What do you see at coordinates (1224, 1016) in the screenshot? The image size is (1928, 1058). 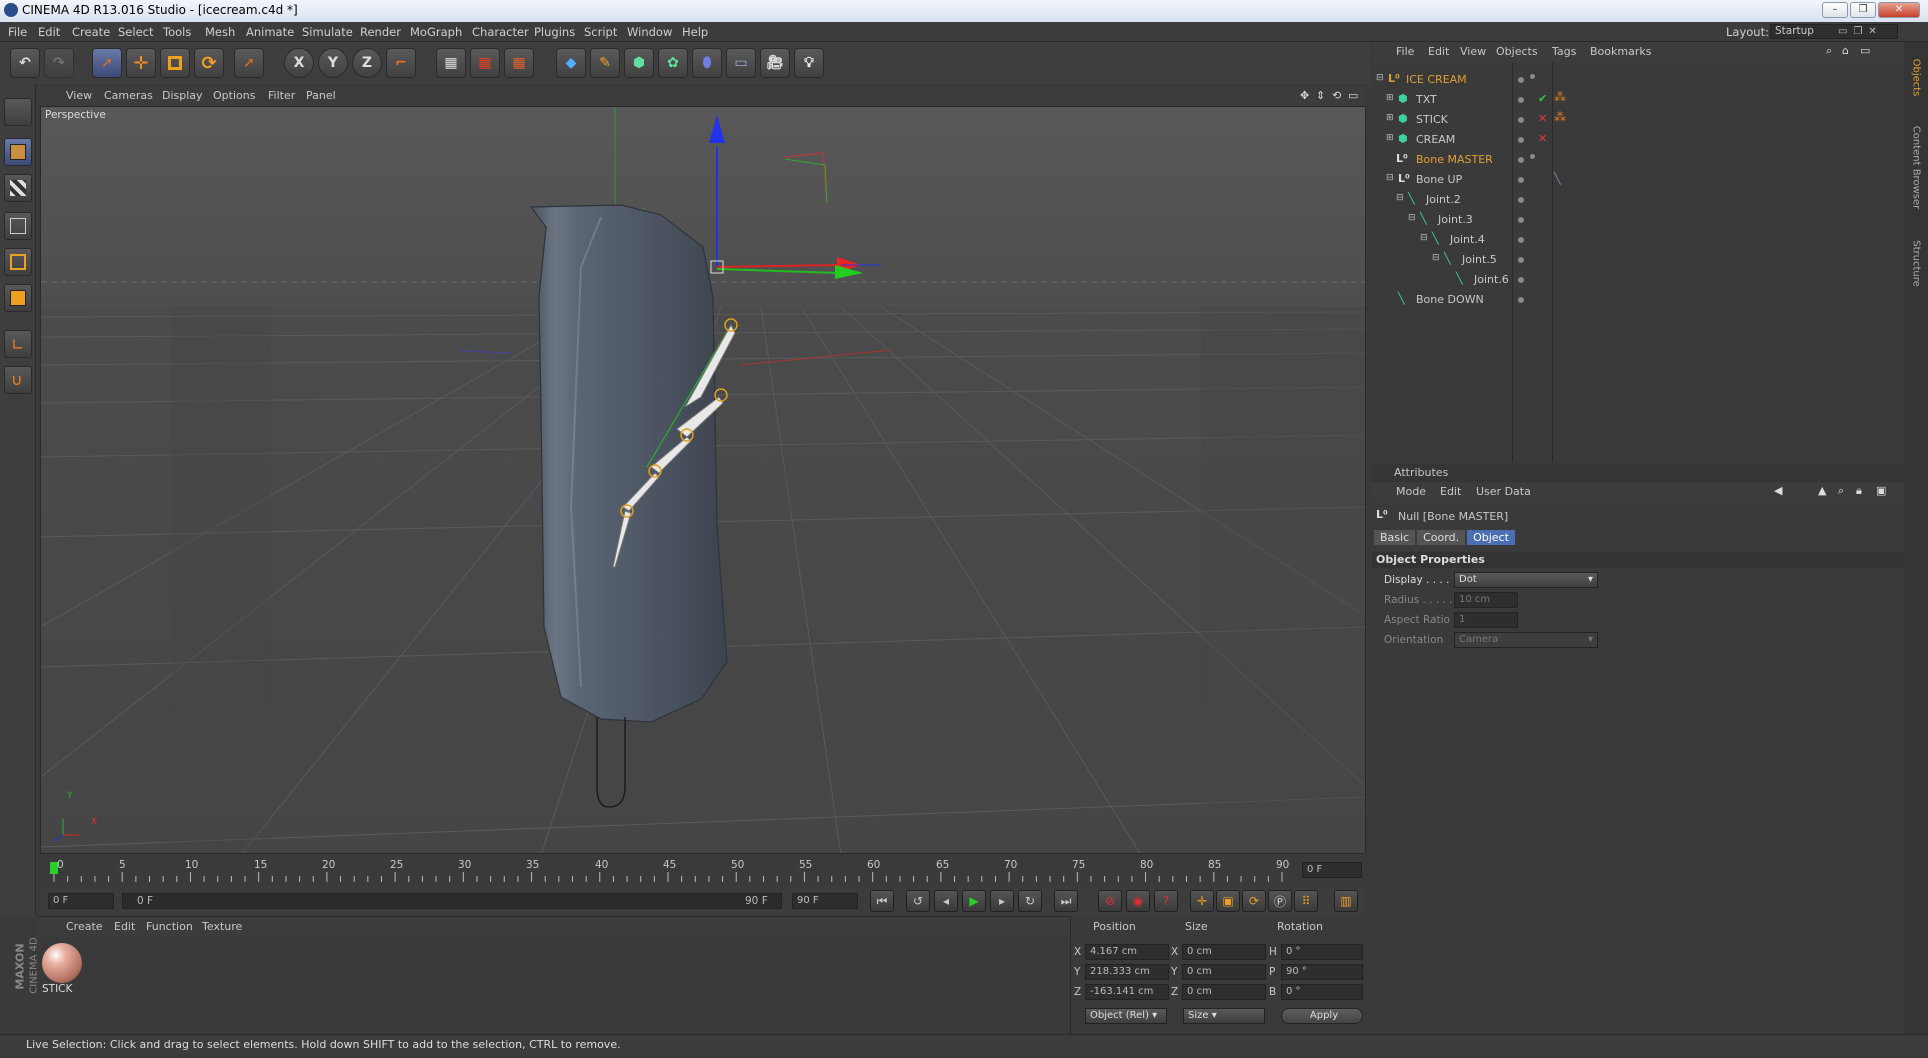 I see `size-mode-select: Size ▾` at bounding box center [1224, 1016].